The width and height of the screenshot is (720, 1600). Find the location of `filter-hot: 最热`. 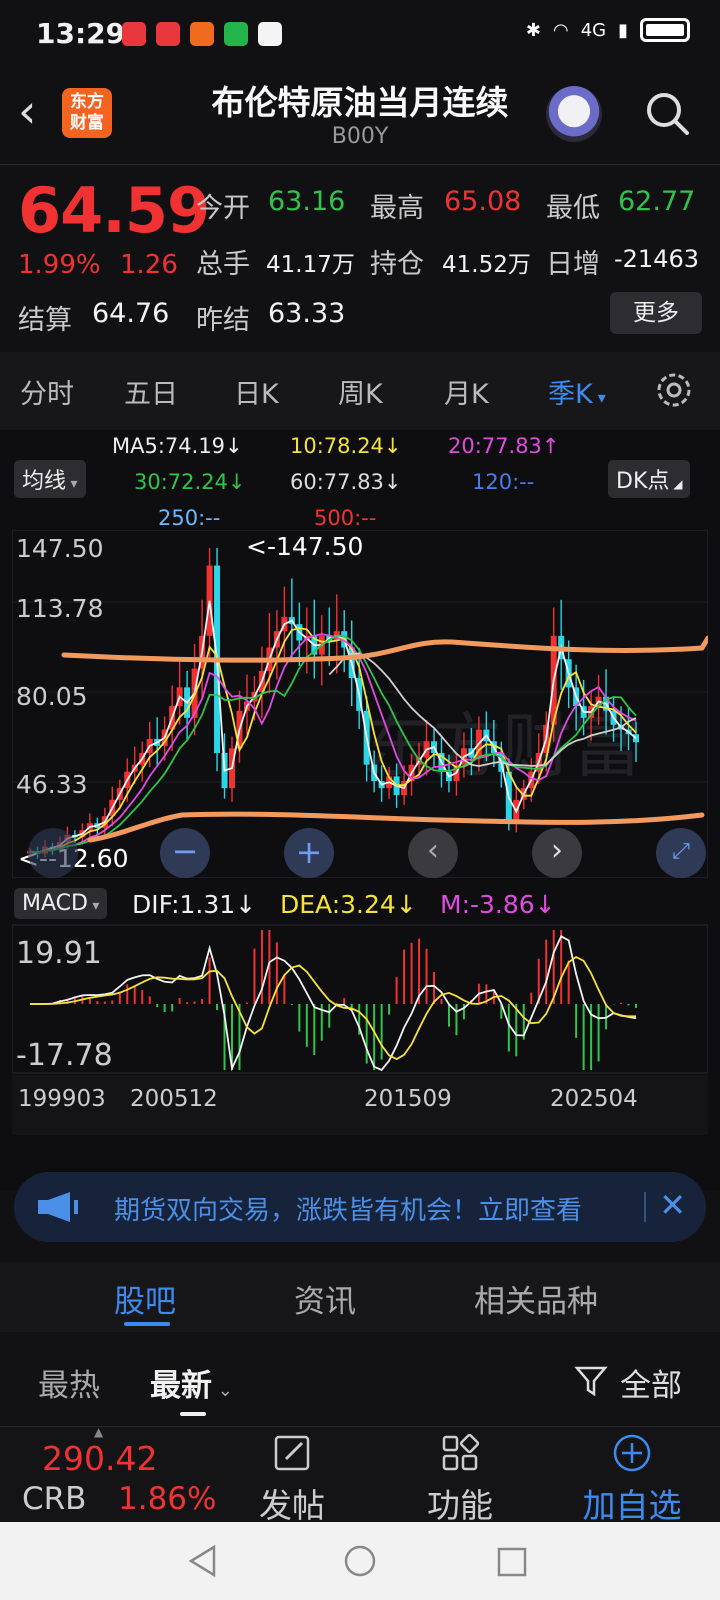

filter-hot: 最热 is located at coordinates (69, 1382).